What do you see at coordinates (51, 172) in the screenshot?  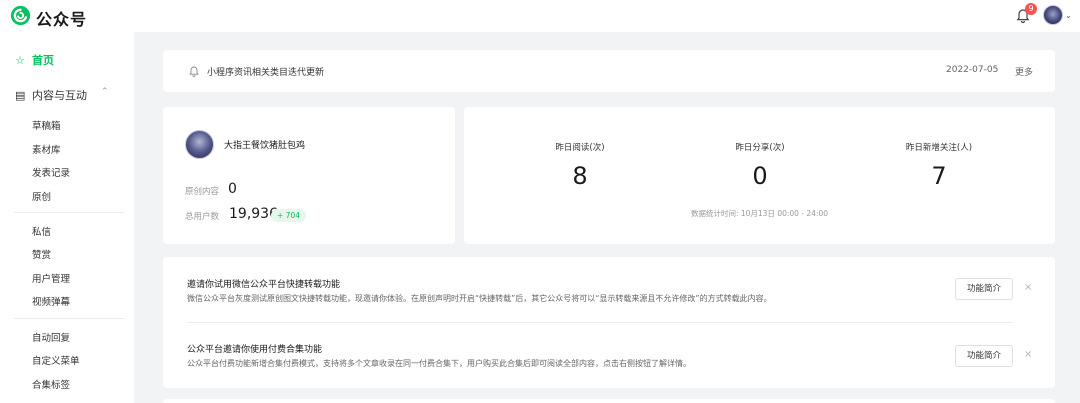 I see `sidebar-item-publish-records: 发表记录` at bounding box center [51, 172].